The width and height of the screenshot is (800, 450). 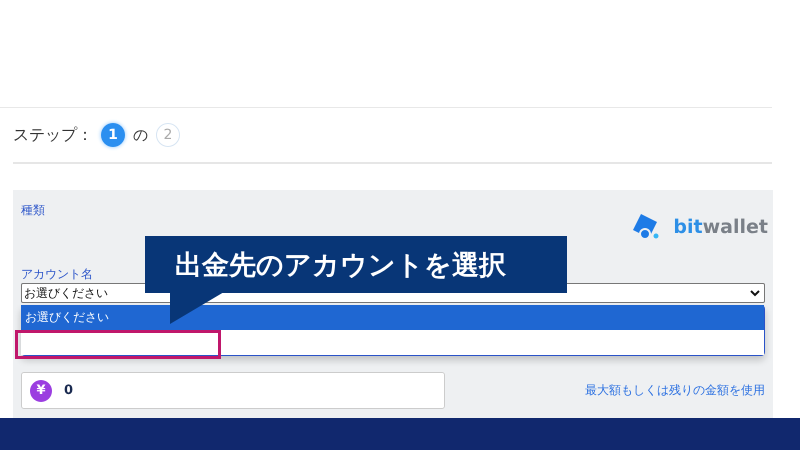 What do you see at coordinates (57, 274) in the screenshot?
I see `account-label: アカウント名` at bounding box center [57, 274].